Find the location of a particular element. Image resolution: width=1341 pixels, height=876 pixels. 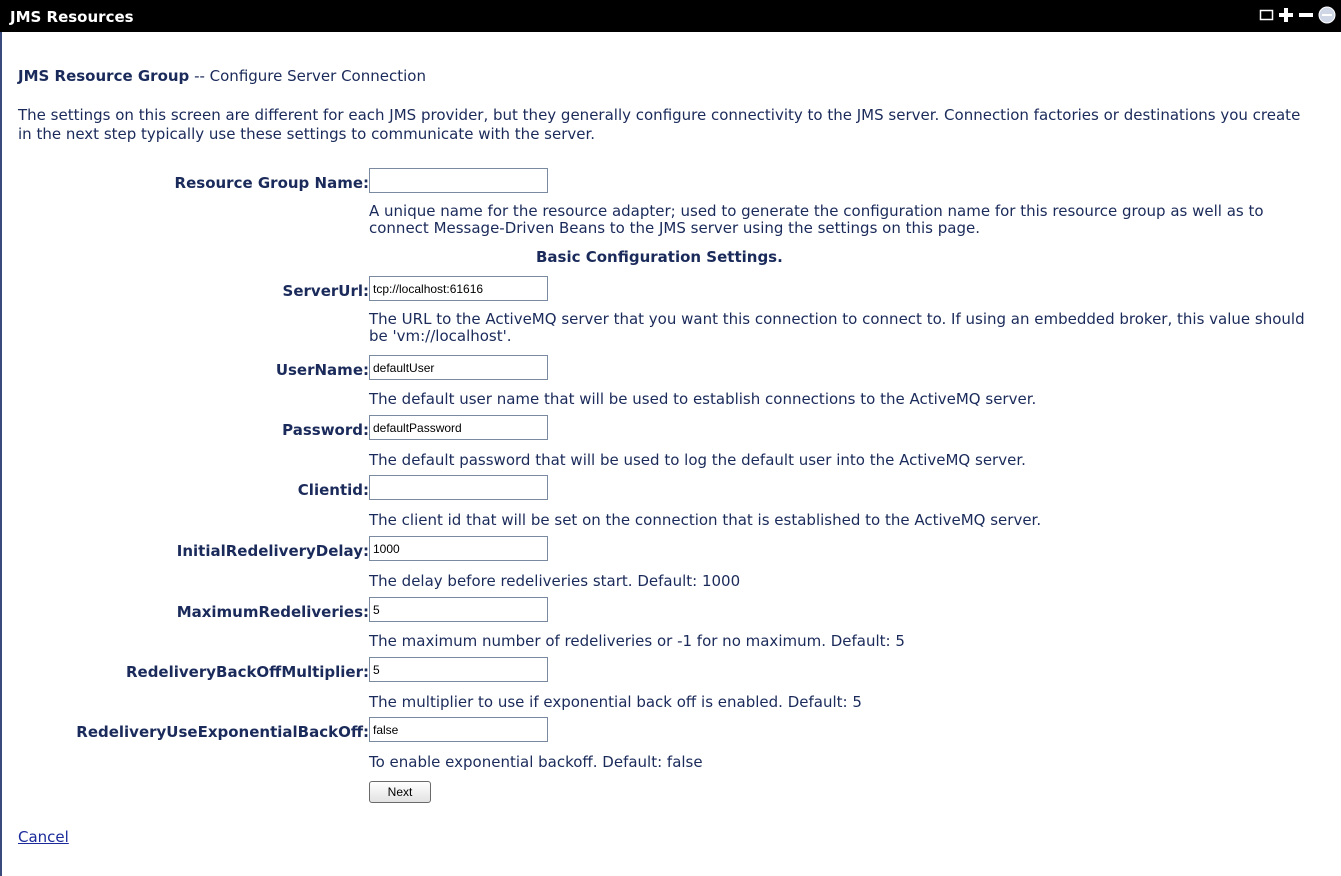

plus-icon is located at coordinates (1286, 17).